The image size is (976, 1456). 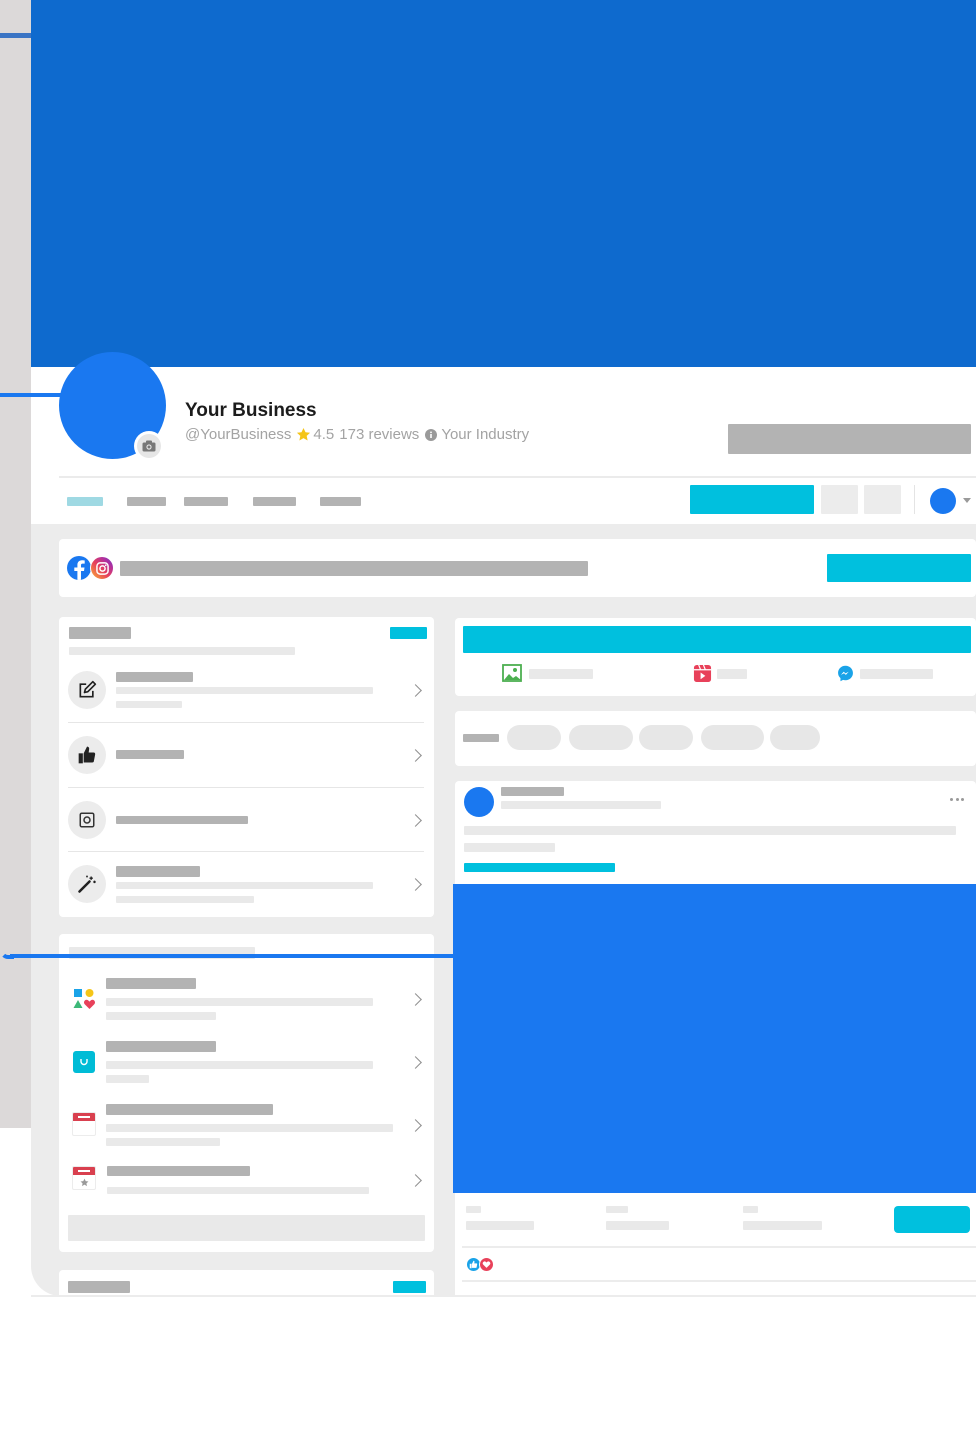 I want to click on info-icon, so click(x=431, y=434).